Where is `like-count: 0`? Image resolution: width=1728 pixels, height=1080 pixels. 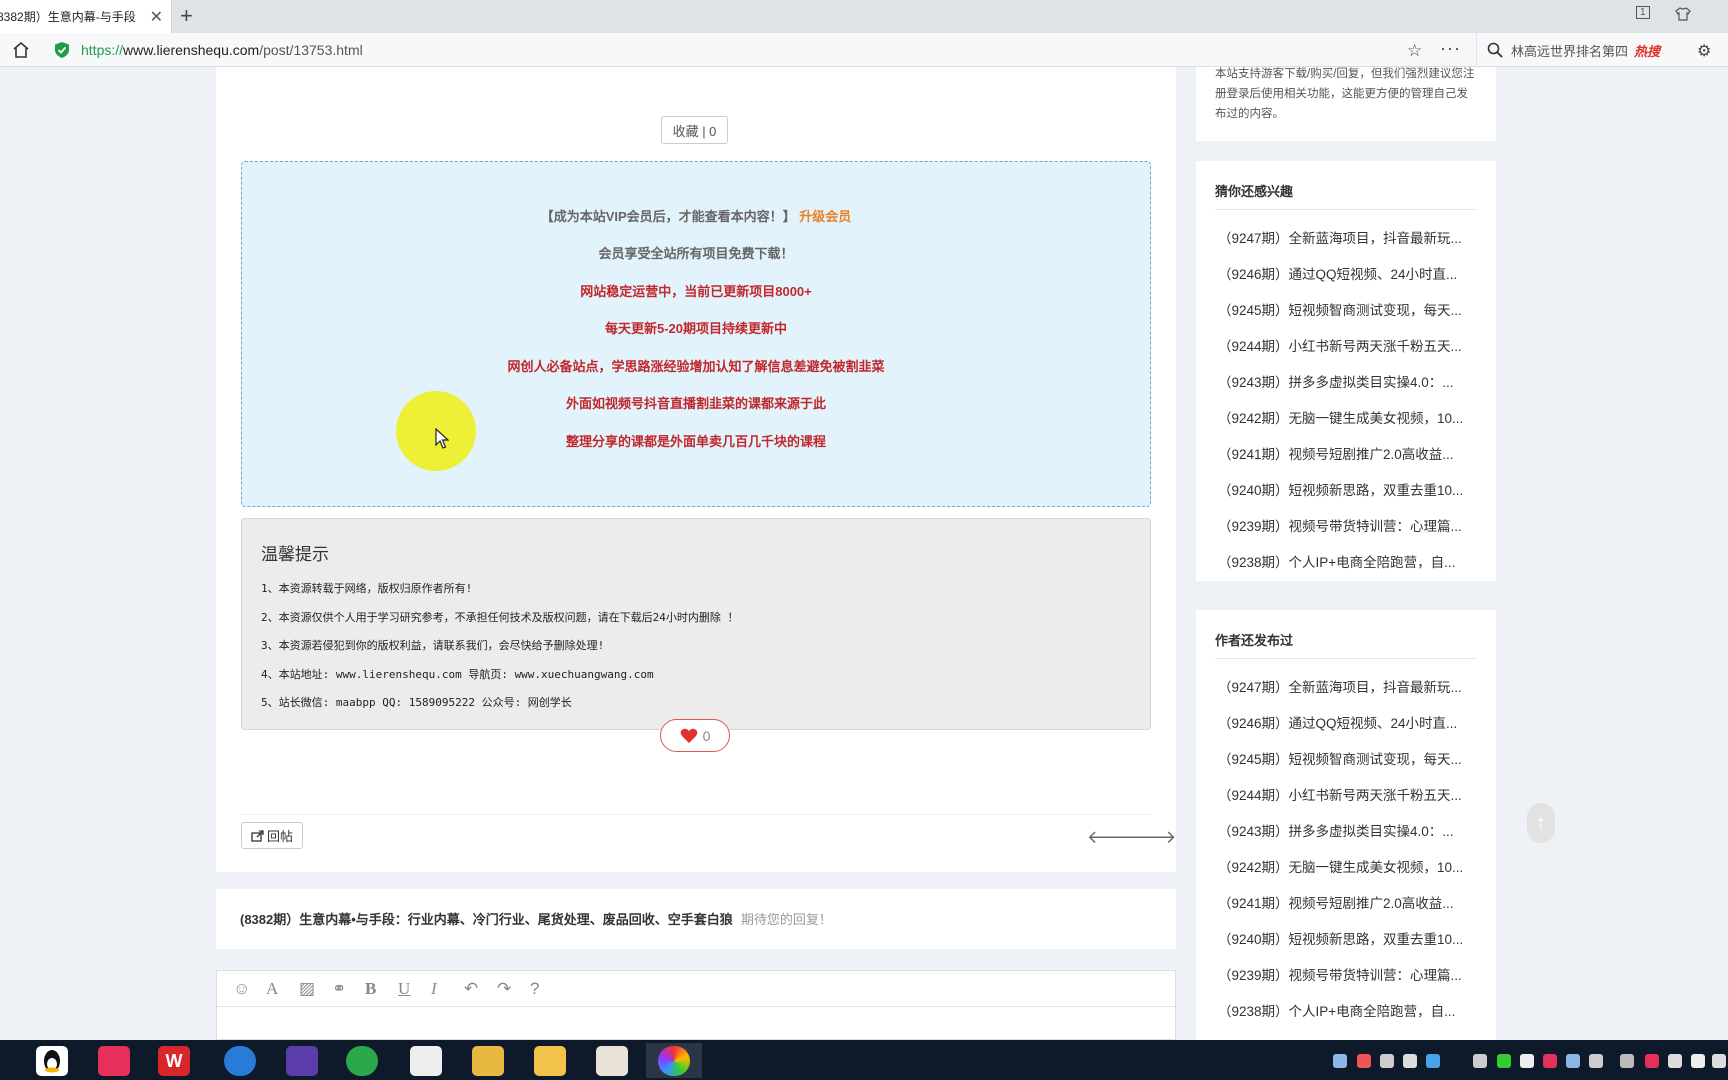 like-count: 0 is located at coordinates (706, 735).